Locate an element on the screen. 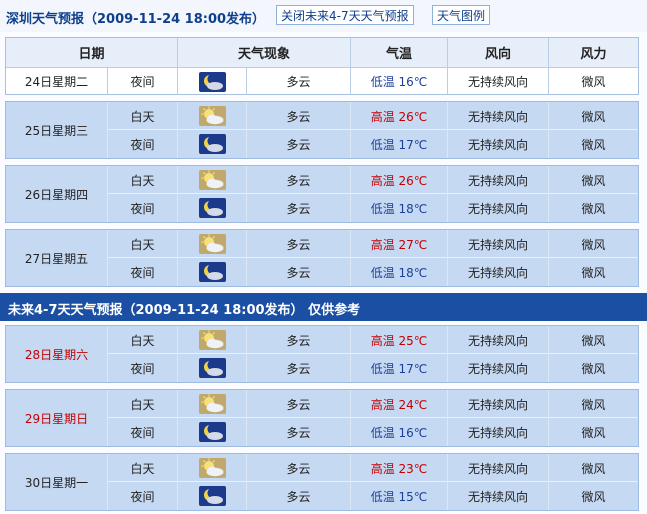 This screenshot has height=514, width=647. day-date: 29日星期日 is located at coordinates (56, 418).